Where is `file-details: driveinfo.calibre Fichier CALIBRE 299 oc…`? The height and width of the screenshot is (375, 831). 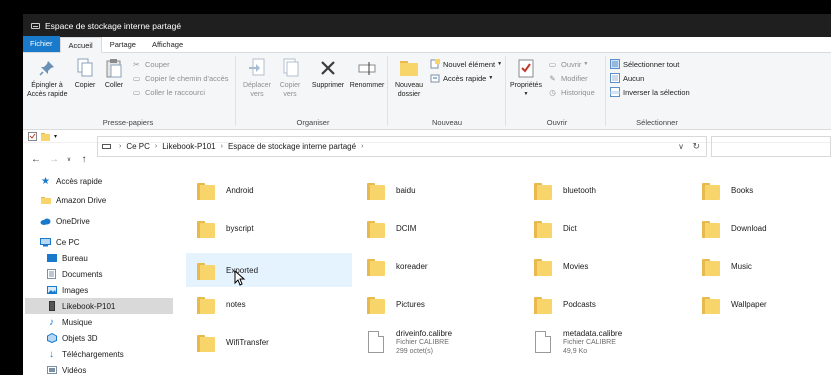
file-details: driveinfo.calibre Fichier CALIBRE 299 oc… is located at coordinates (424, 342).